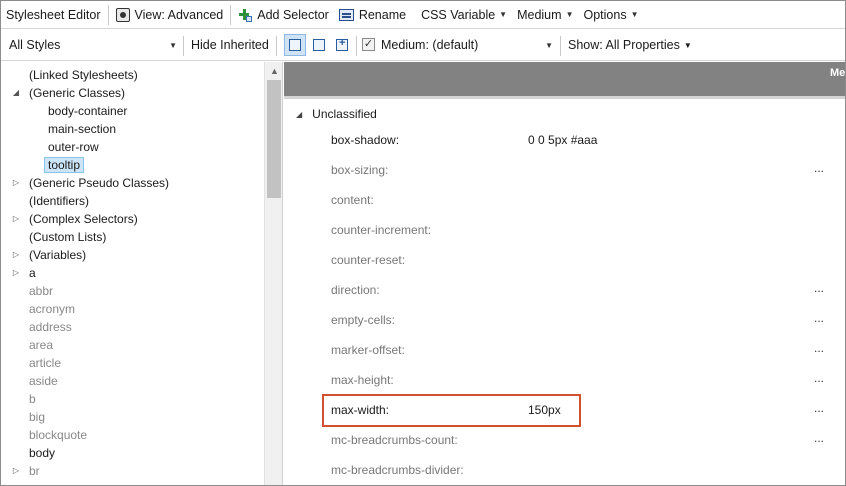  I want to click on css-variable-dropdown: CSS Variable ▼, so click(461, 15).